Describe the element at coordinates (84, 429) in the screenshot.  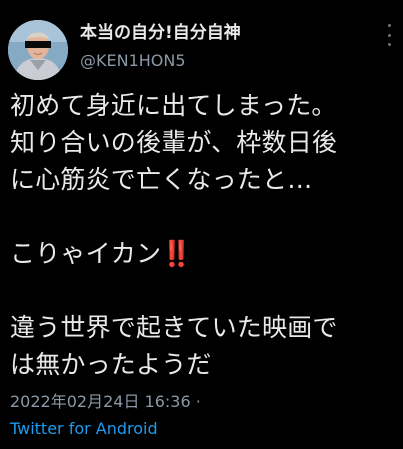
I see `tweet-source-link: Twitter for Android` at that location.